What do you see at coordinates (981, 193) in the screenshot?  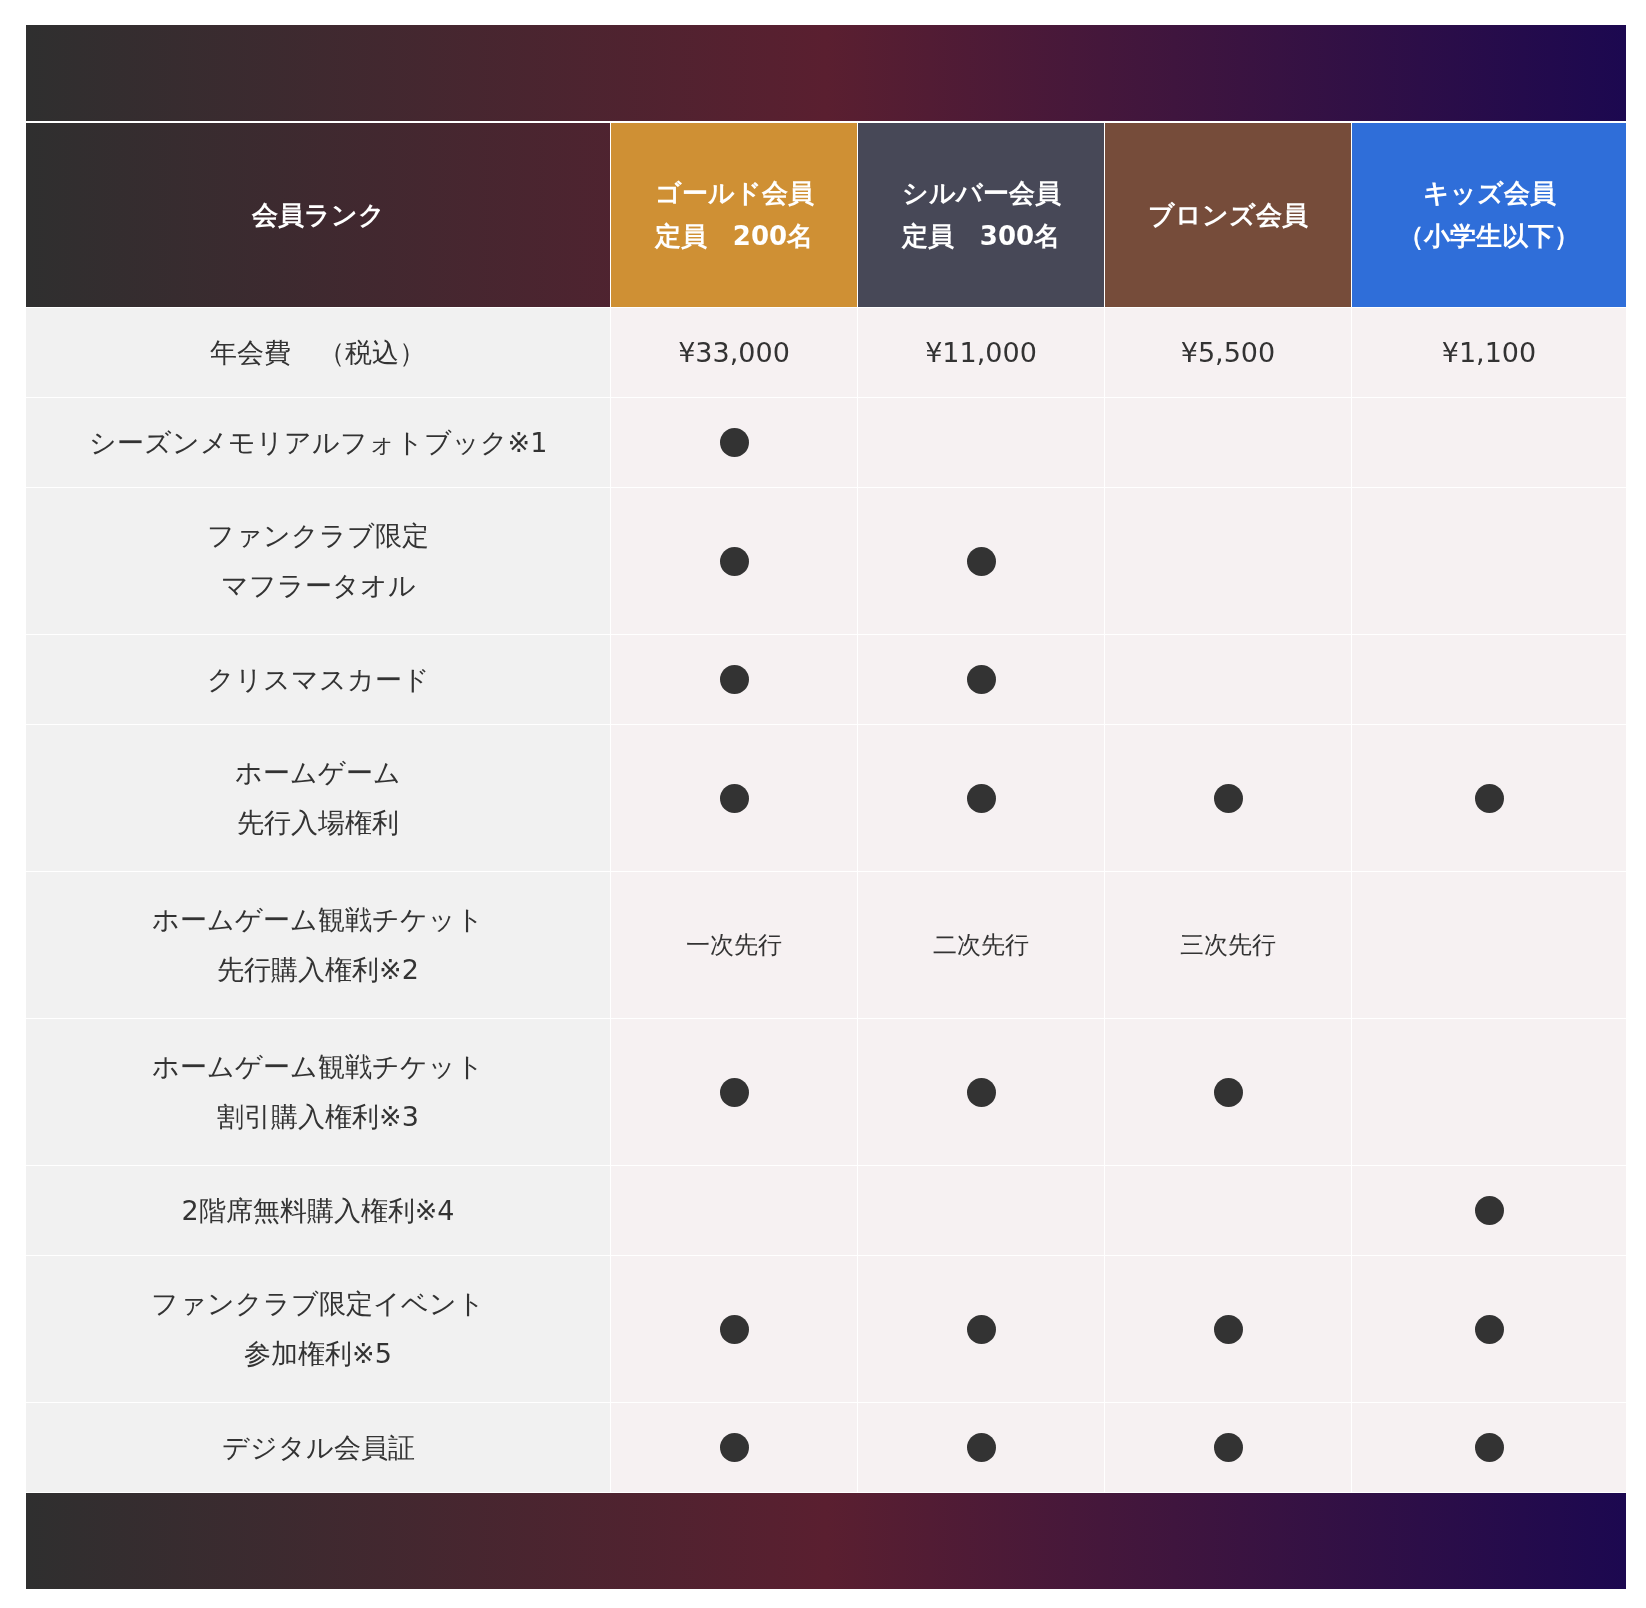 I see `column-heading: シルバー会員` at bounding box center [981, 193].